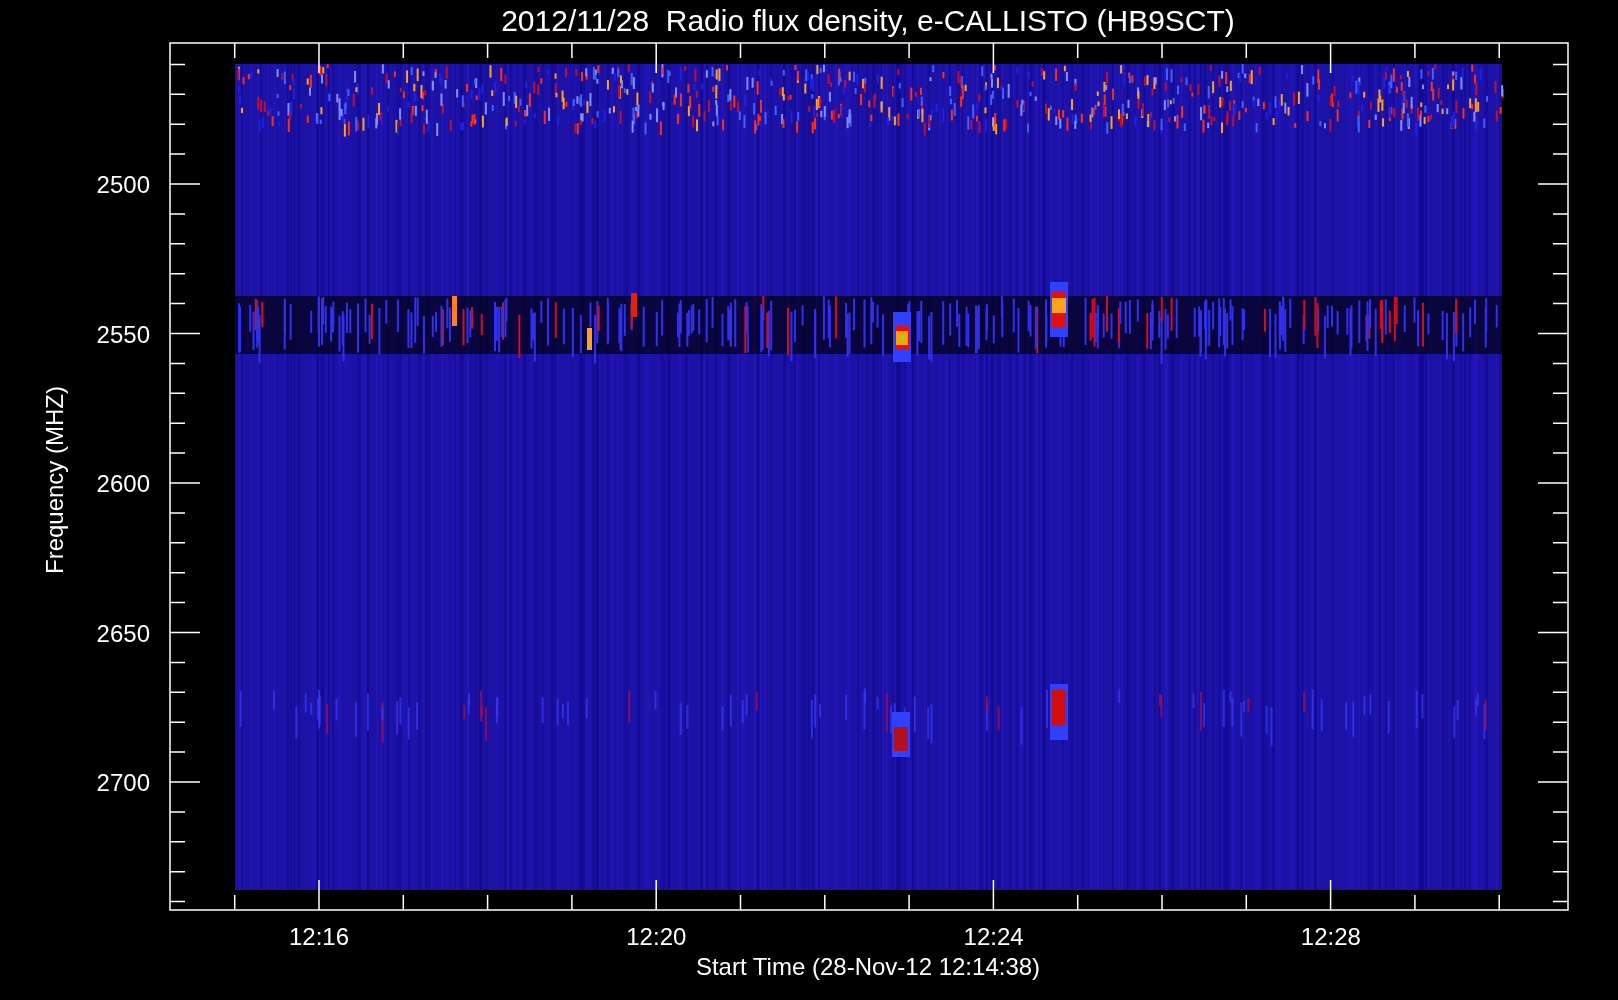  What do you see at coordinates (123, 334) in the screenshot?
I see `y-tick-label: 2550` at bounding box center [123, 334].